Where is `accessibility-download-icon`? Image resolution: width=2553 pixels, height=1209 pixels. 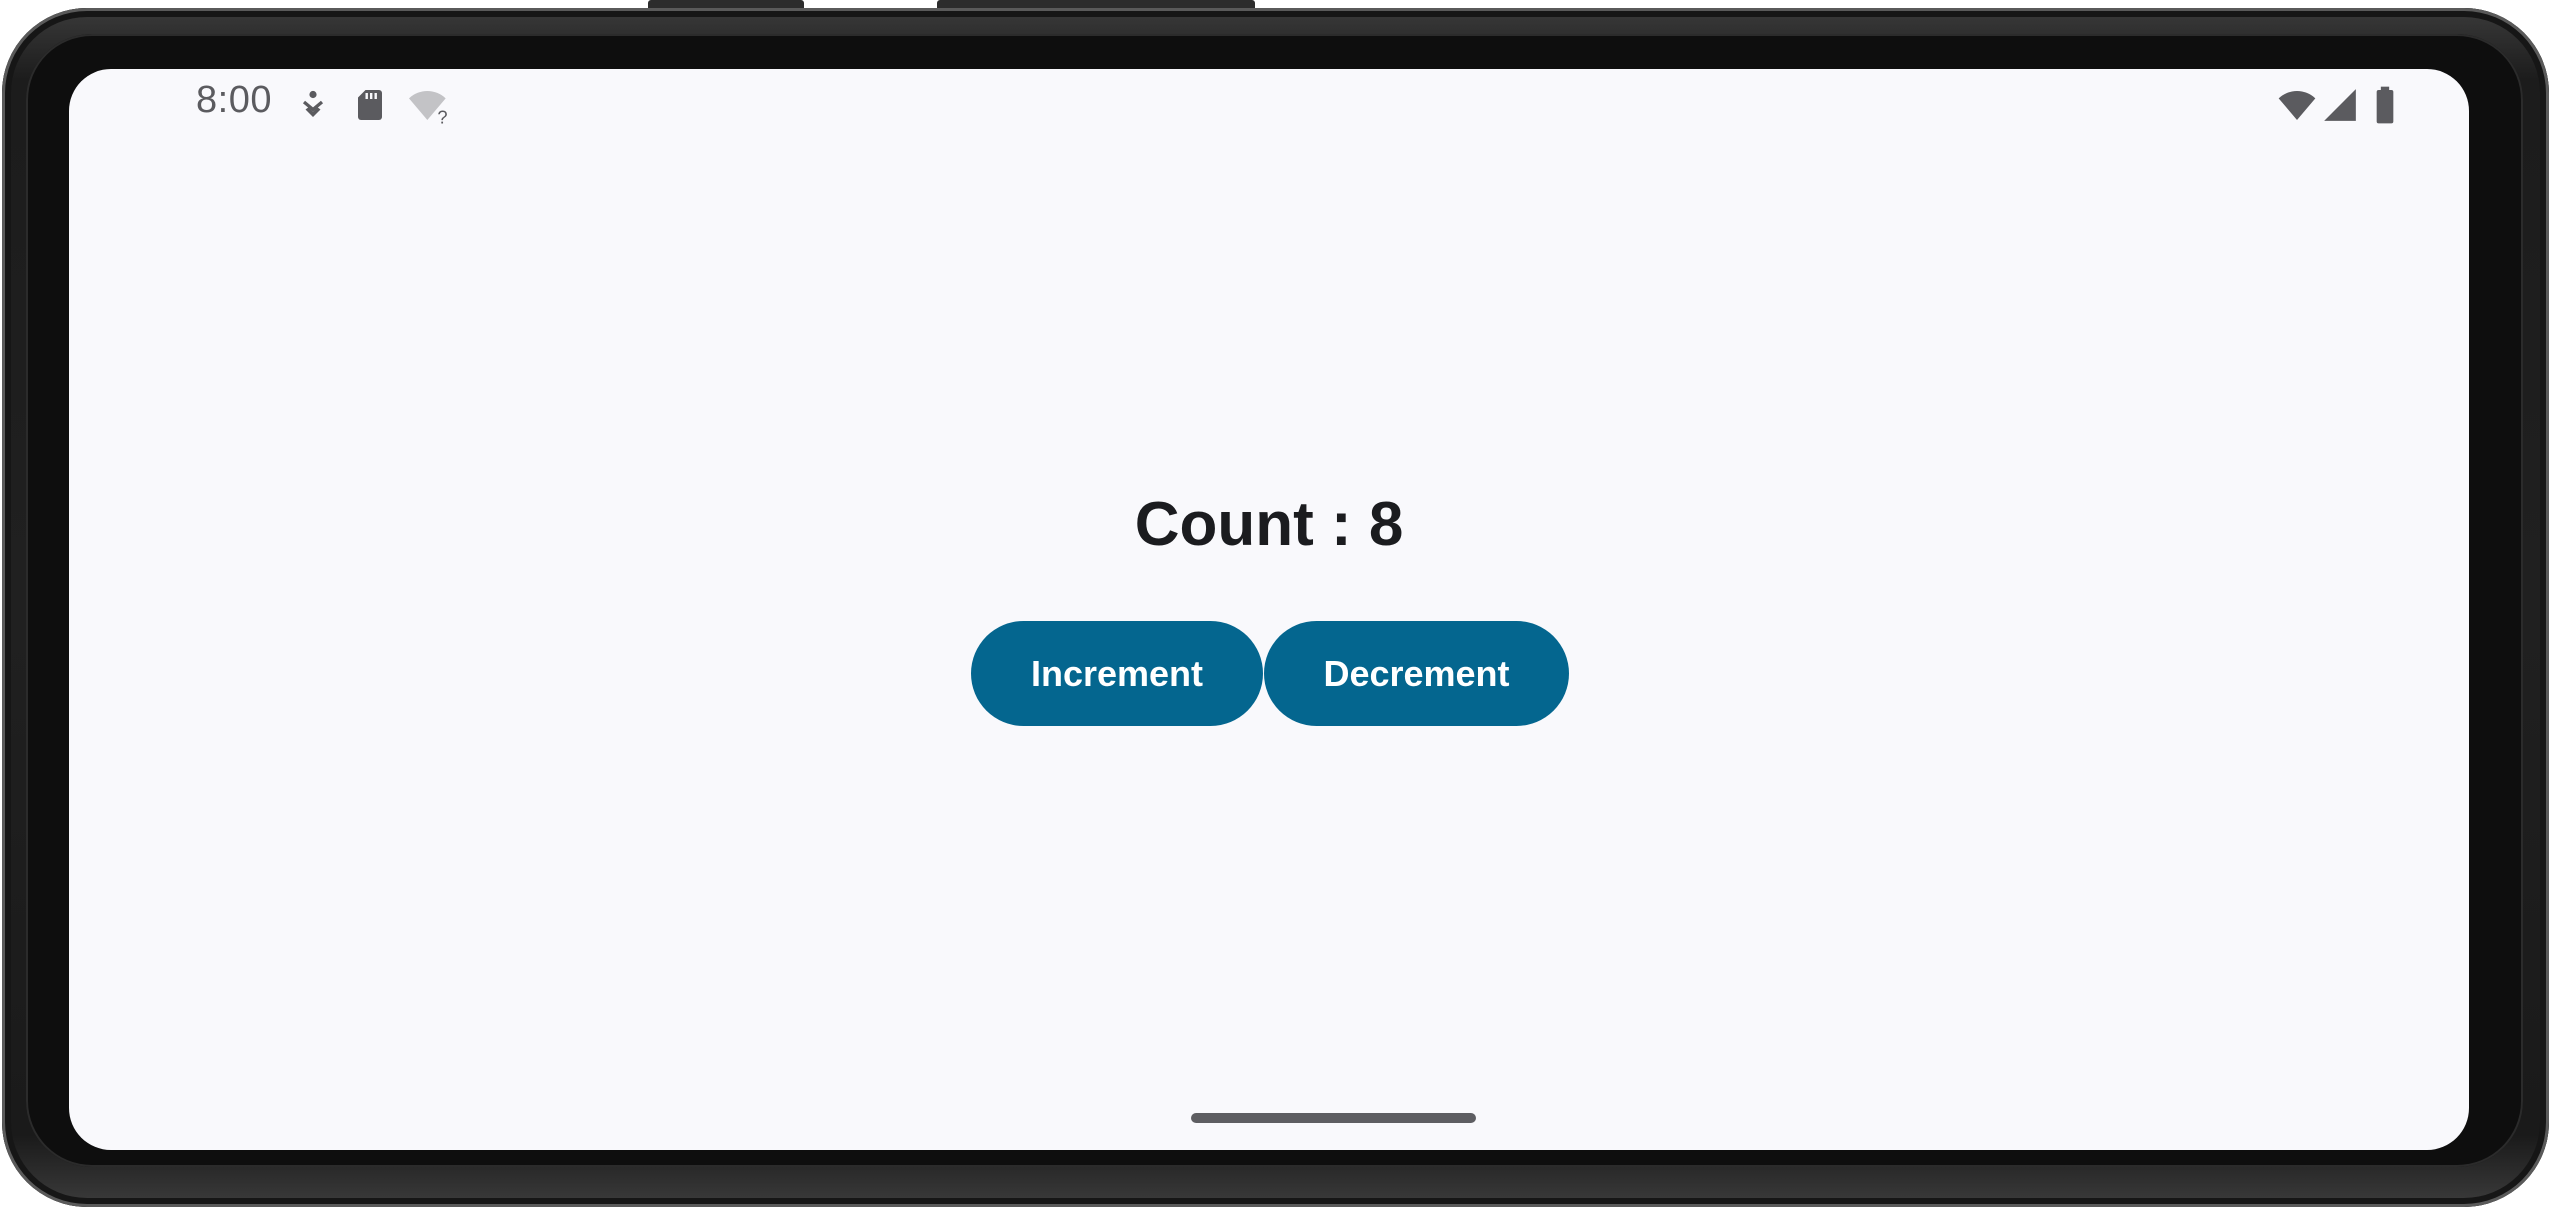
accessibility-download-icon is located at coordinates (313, 105).